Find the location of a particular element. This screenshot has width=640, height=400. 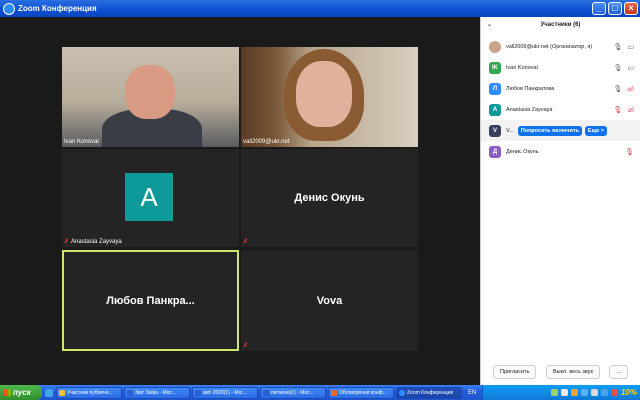

participant-name: Любов Панкратова is located at coordinates (530, 88).